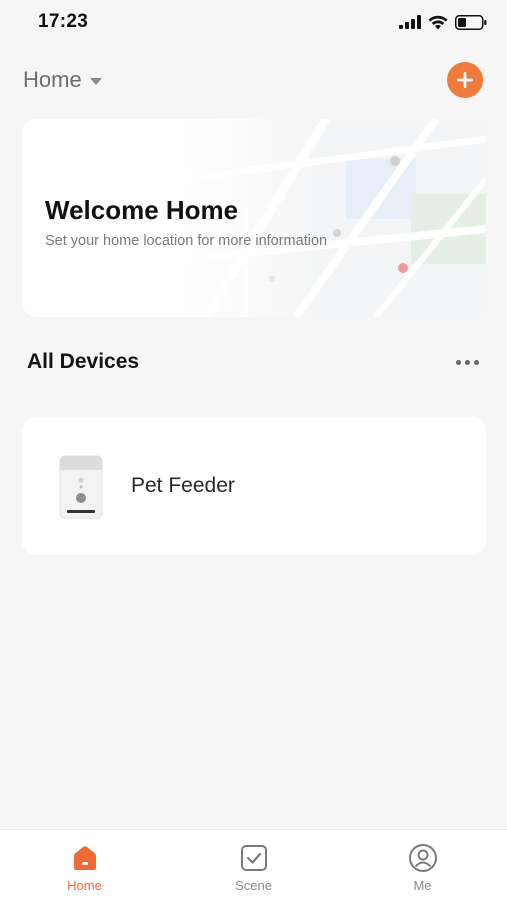 This screenshot has height=900, width=507. Describe the element at coordinates (85, 858) in the screenshot. I see `home-icon` at that location.